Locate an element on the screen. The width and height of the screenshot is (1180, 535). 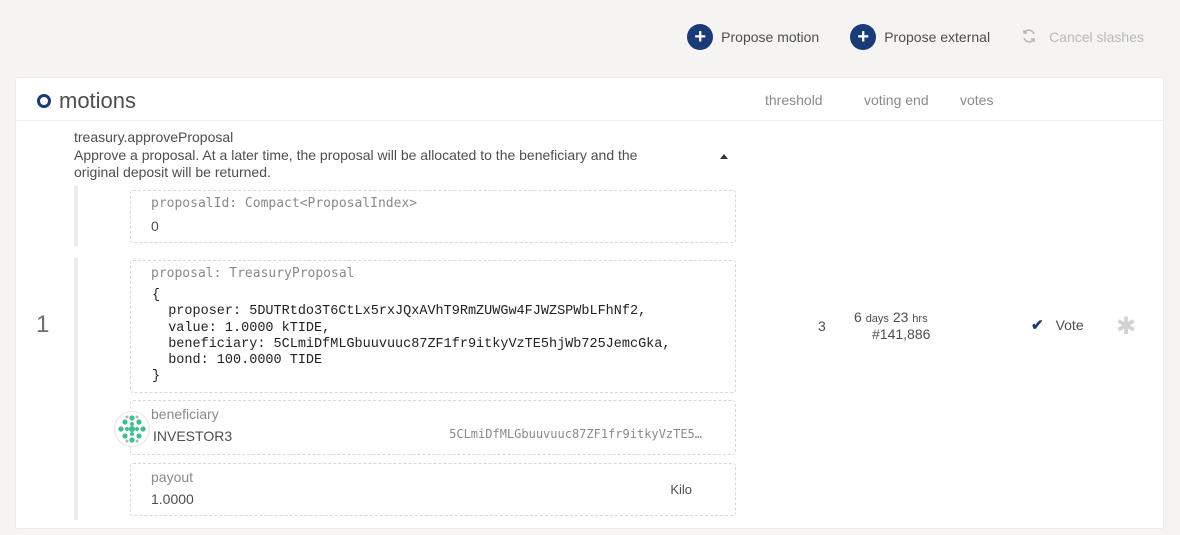
params-divider is located at coordinates (76, 216).